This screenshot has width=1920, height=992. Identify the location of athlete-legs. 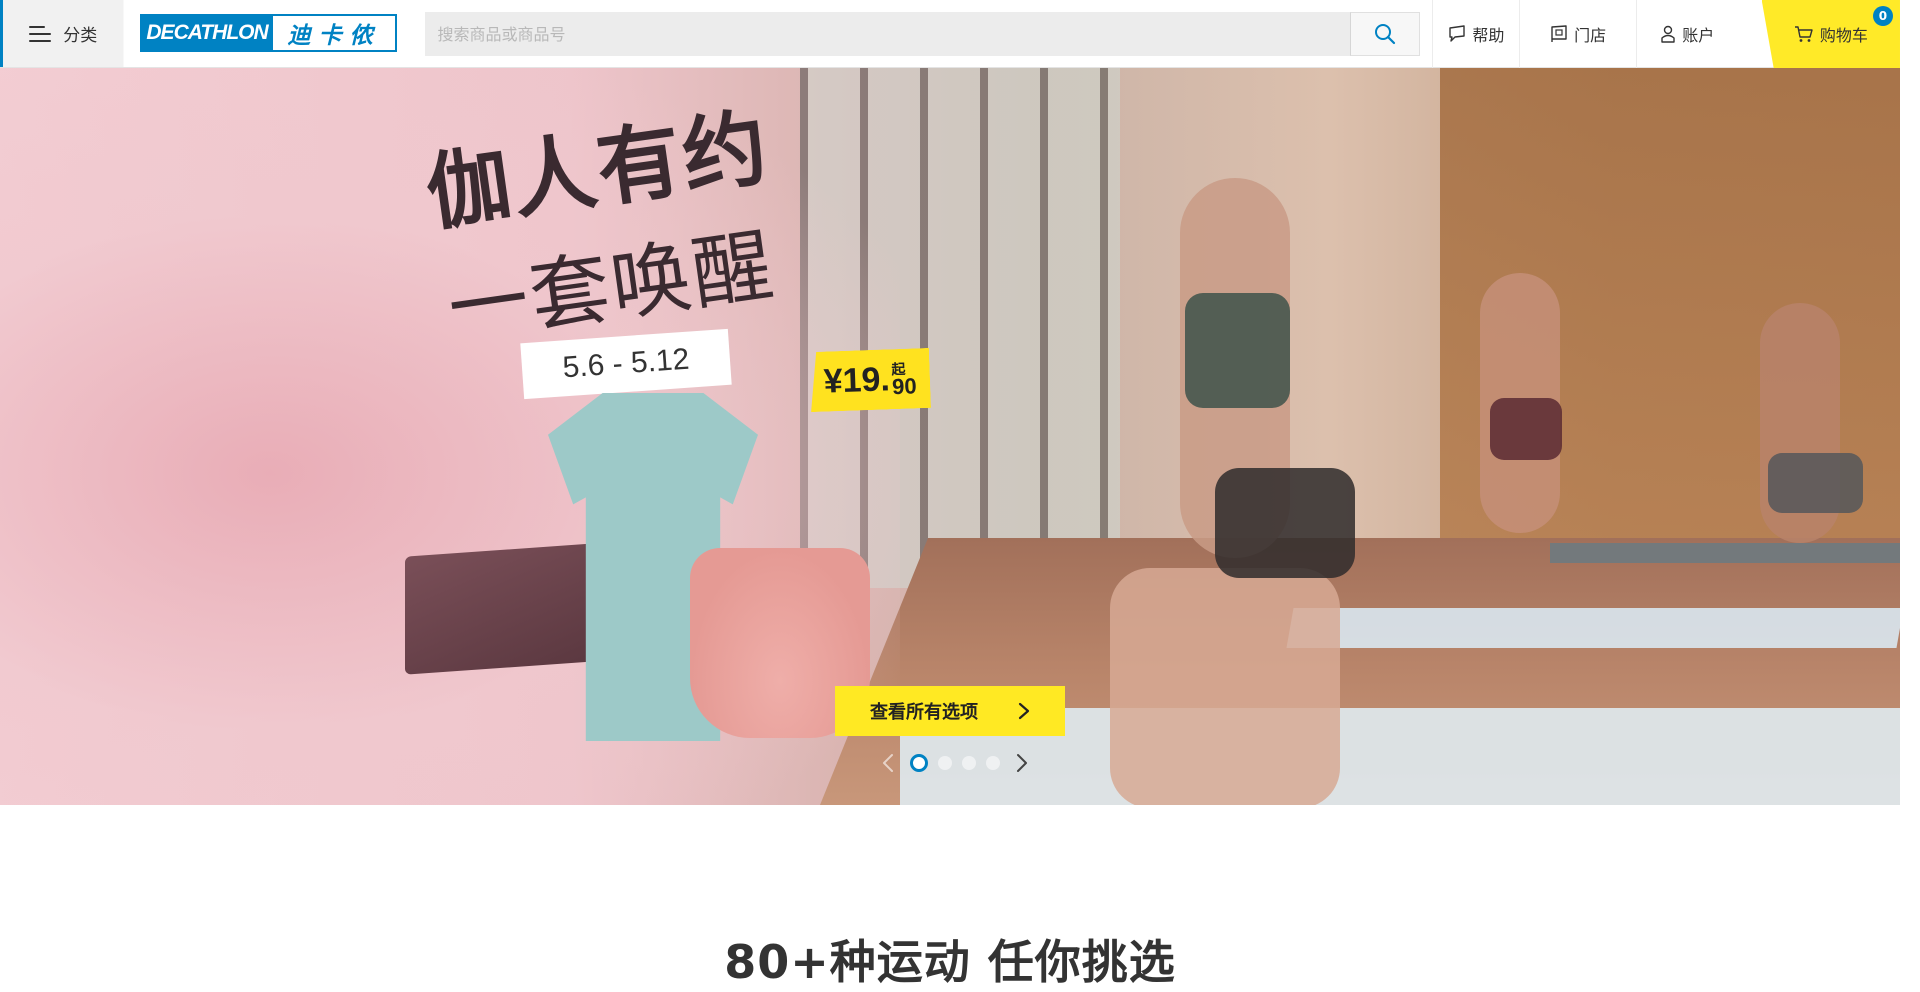
(1225, 686).